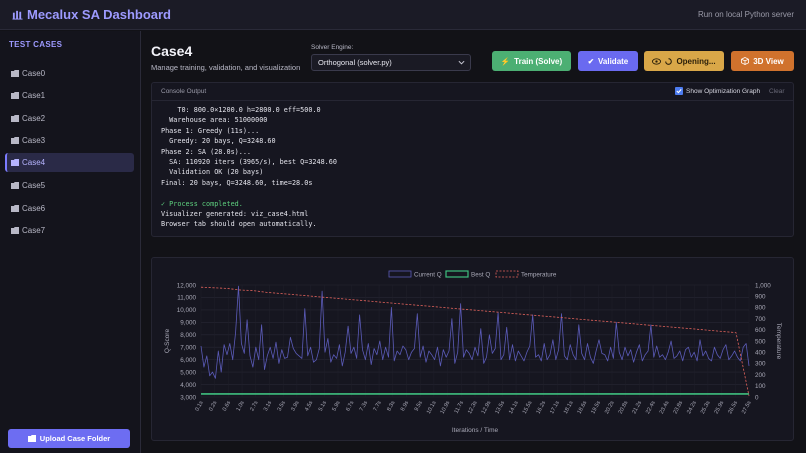 The width and height of the screenshot is (806, 453). Describe the element at coordinates (69, 208) in the screenshot. I see `sidebar-item-case6: Case6` at that location.